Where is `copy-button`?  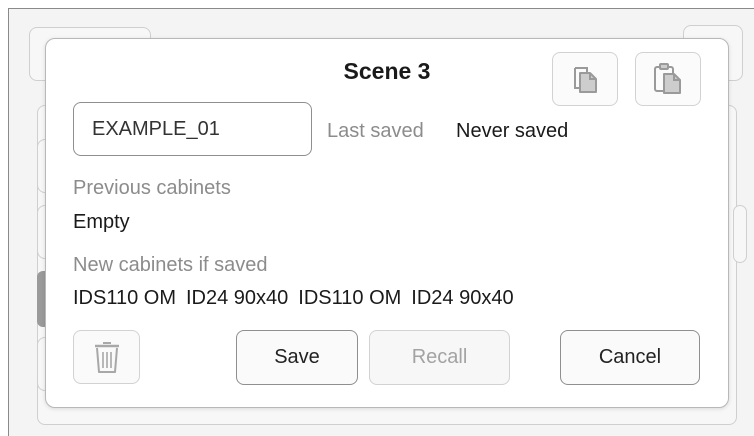
copy-button is located at coordinates (585, 79).